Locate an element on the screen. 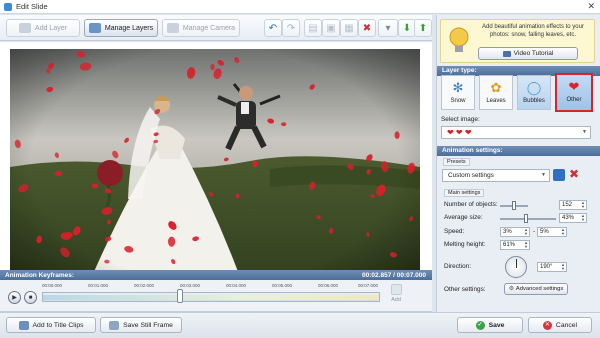 This screenshot has height=338, width=600. add-to-title-clips-button: Add to Title Clips is located at coordinates (51, 325).